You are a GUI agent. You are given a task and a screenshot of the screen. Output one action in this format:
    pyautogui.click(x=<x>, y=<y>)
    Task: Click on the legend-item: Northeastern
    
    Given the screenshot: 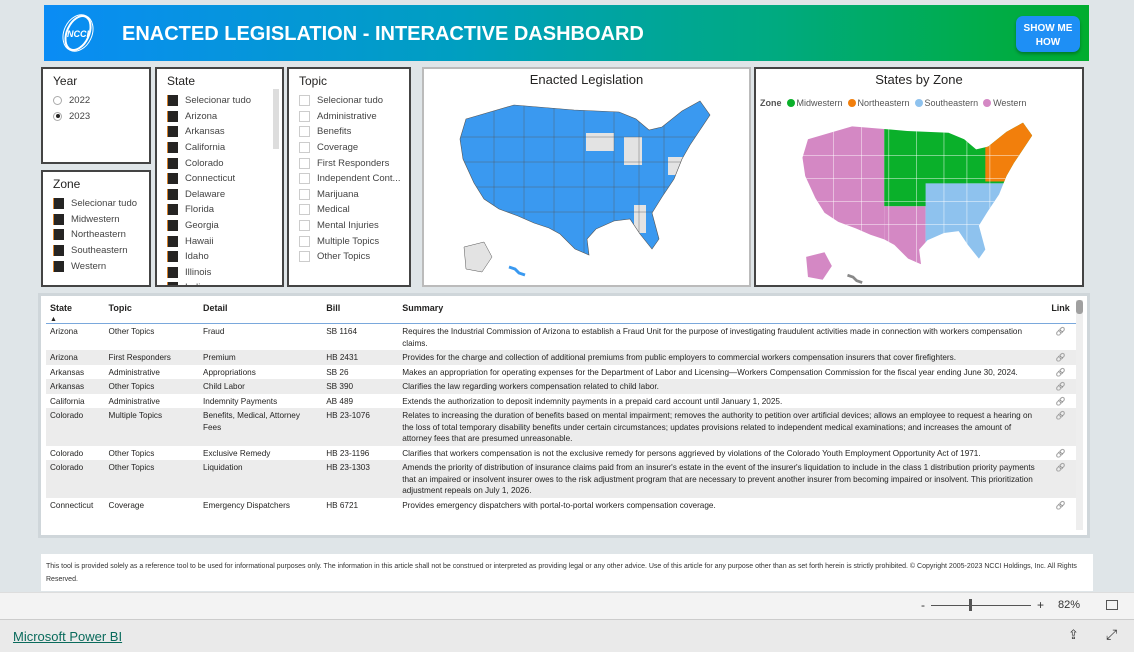 What is the action you would take?
    pyautogui.click(x=878, y=103)
    